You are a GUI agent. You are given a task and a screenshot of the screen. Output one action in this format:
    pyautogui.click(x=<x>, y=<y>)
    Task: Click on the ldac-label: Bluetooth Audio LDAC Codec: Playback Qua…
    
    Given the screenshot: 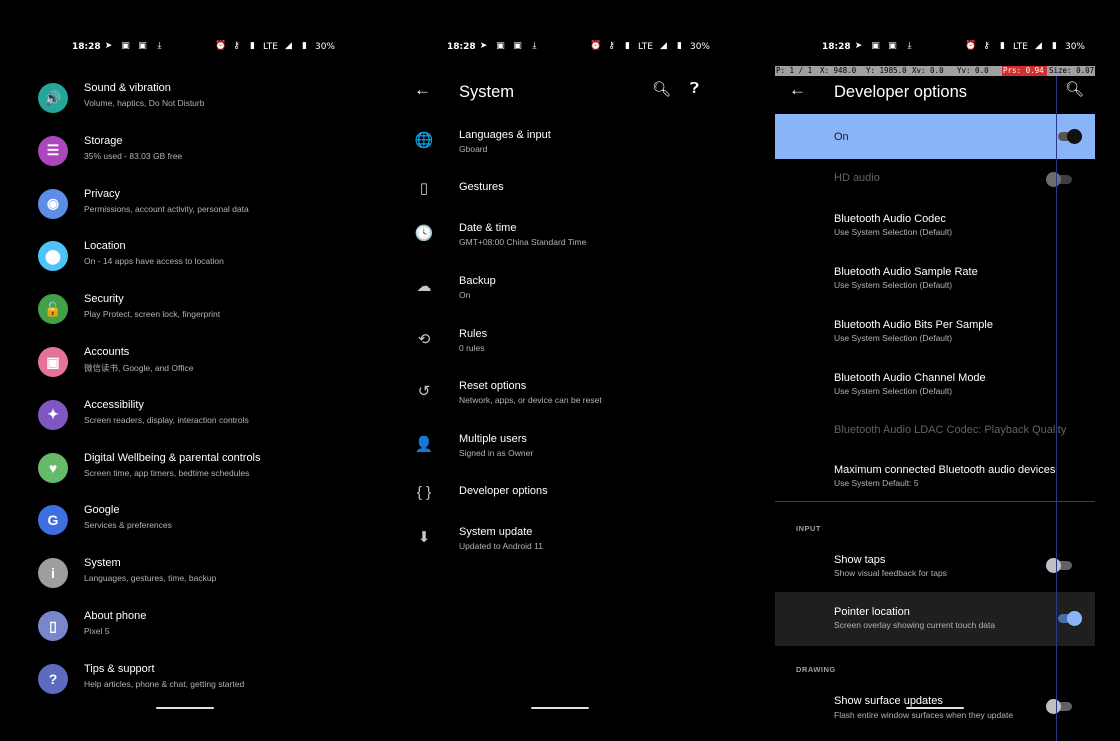 What is the action you would take?
    pyautogui.click(x=950, y=430)
    